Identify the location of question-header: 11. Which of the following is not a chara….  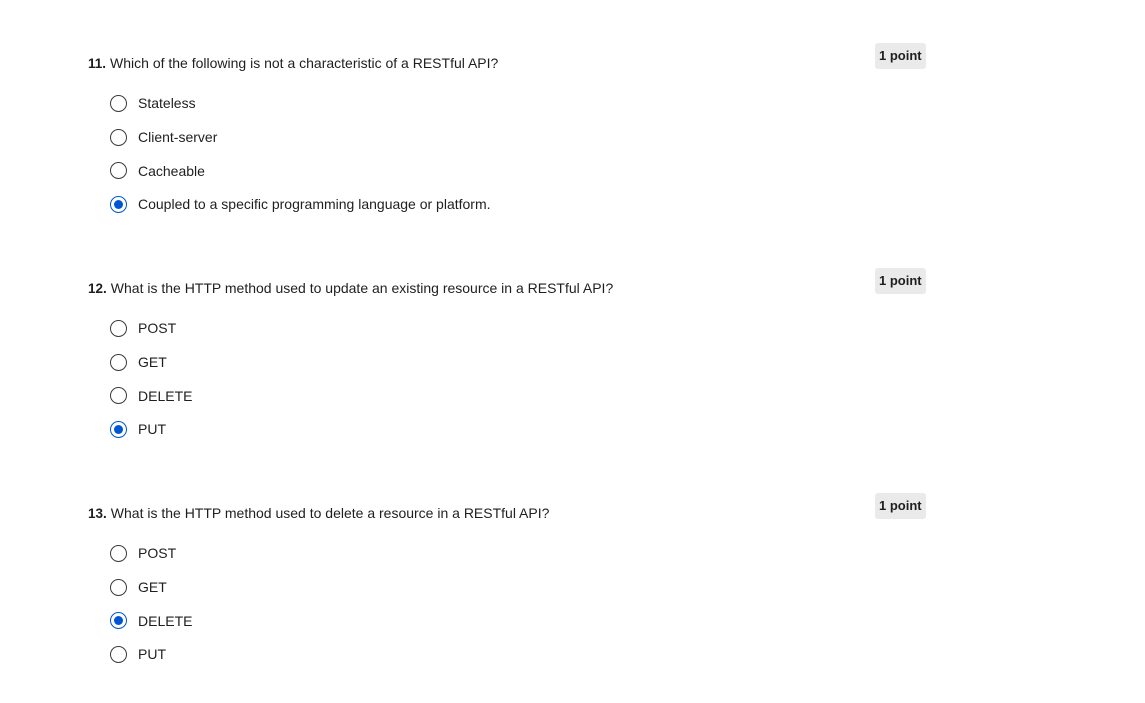
(293, 63).